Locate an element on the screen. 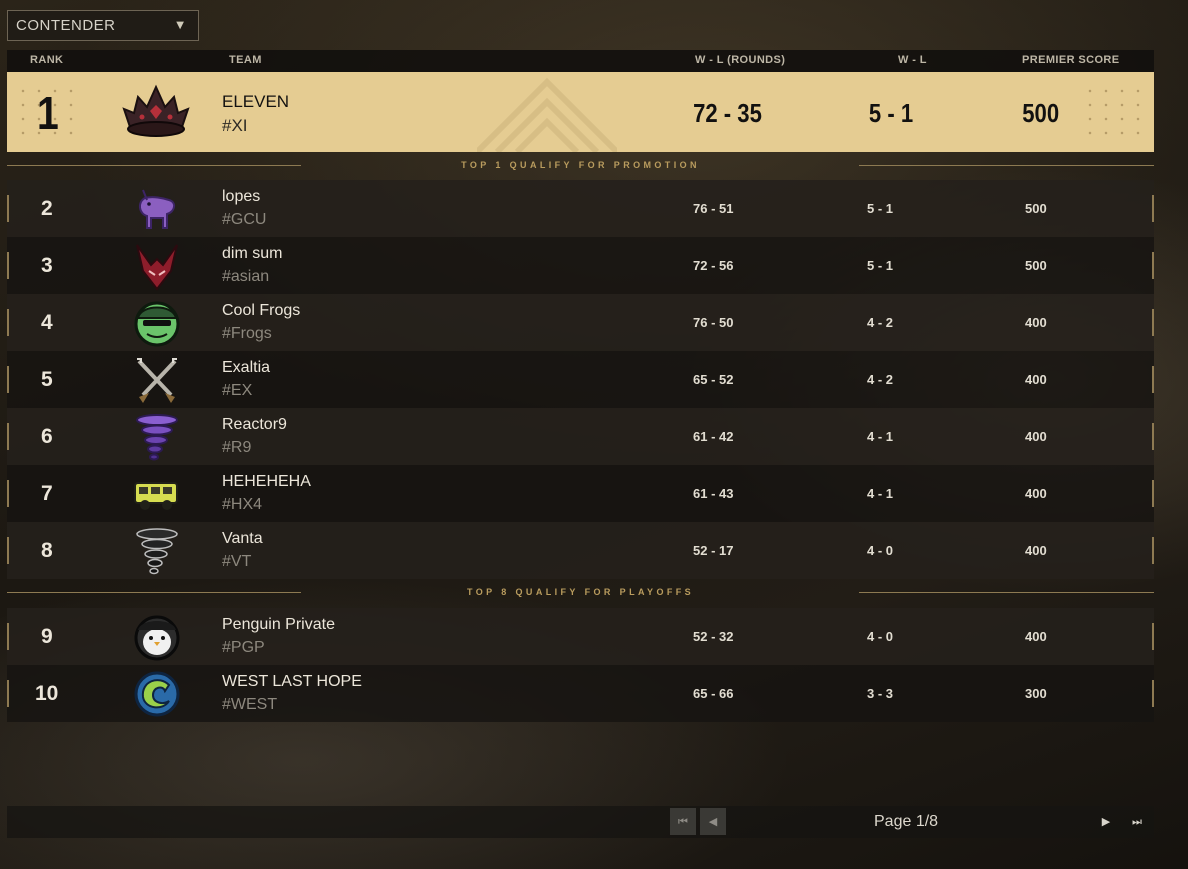 The image size is (1188, 869). row-team-tag: #VT is located at coordinates (237, 561).